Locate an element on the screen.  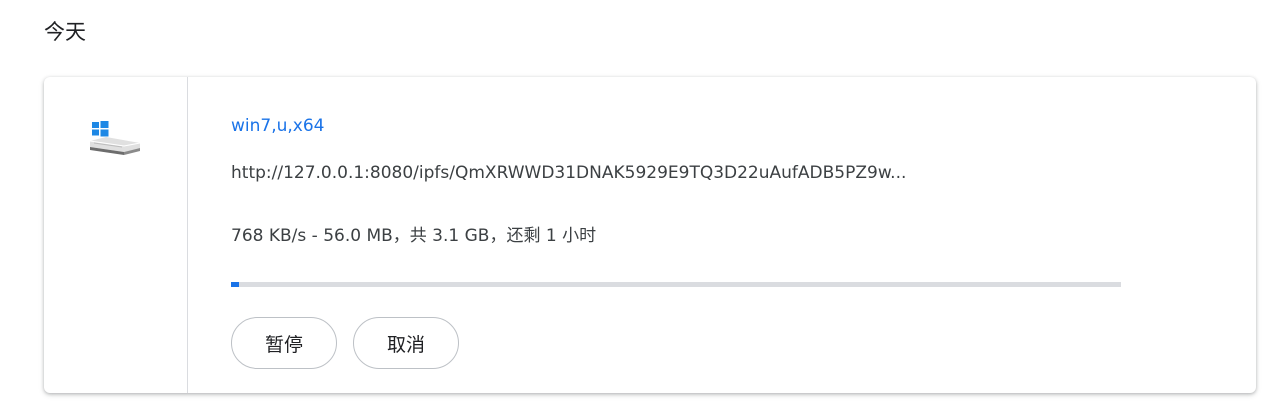
pause-button: 暂停 is located at coordinates (284, 343).